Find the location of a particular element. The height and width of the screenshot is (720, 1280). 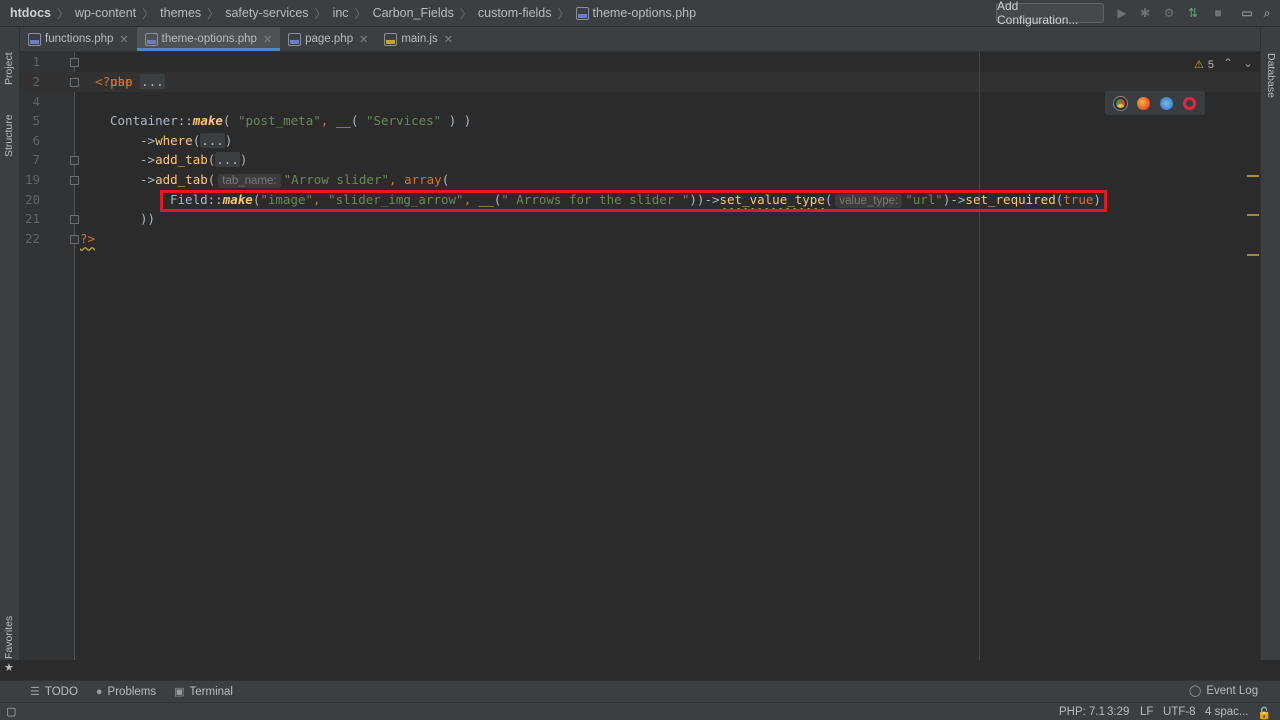

array-keyword: array is located at coordinates (423, 179).